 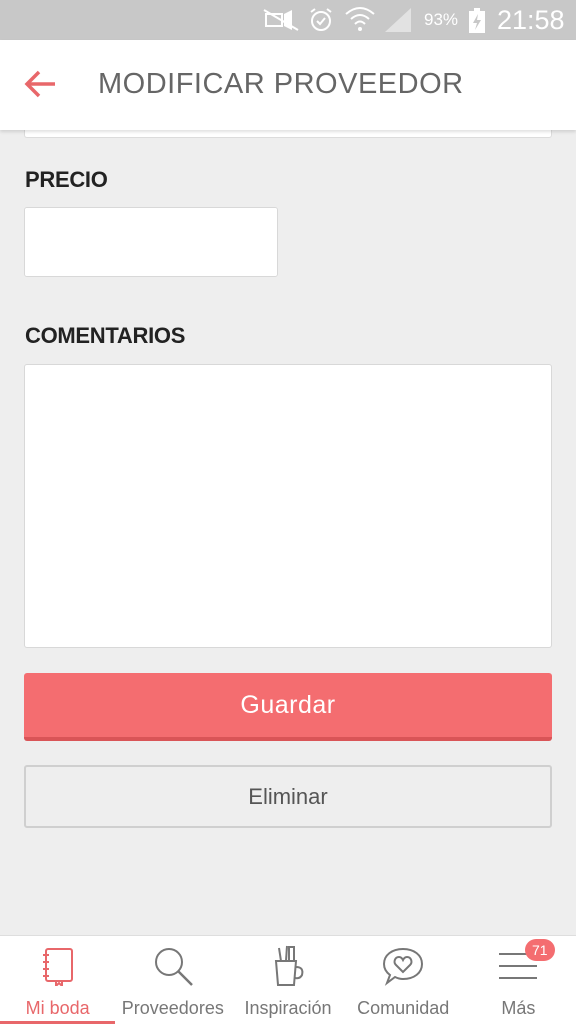 What do you see at coordinates (288, 796) in the screenshot?
I see `delete-button: Eliminar` at bounding box center [288, 796].